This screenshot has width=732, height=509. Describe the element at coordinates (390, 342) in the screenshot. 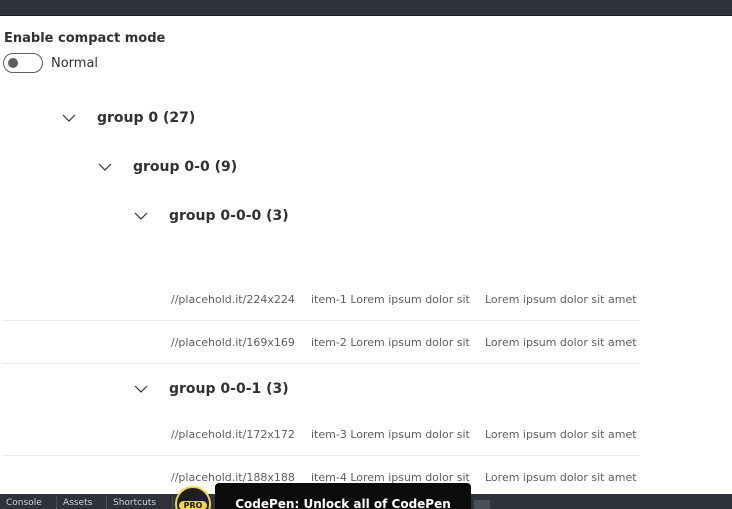

I see `key-cell: item-2 Lorem ipsum dolor sit` at that location.